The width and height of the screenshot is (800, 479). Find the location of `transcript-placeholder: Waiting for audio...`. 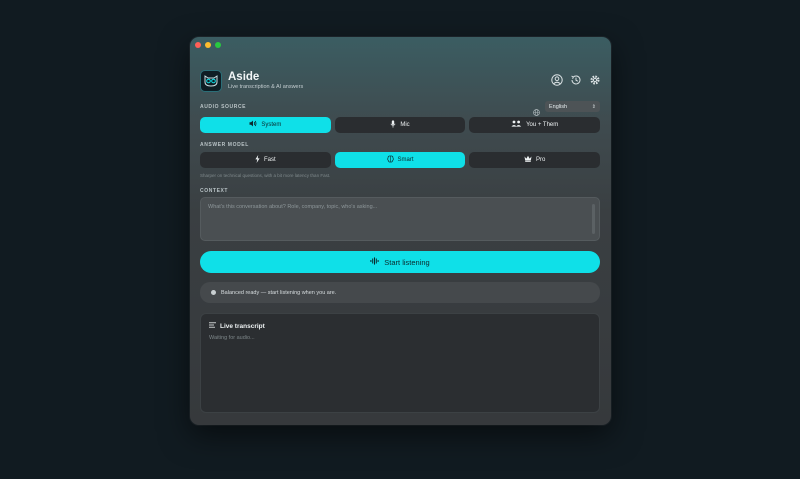

transcript-placeholder: Waiting for audio... is located at coordinates (232, 338).